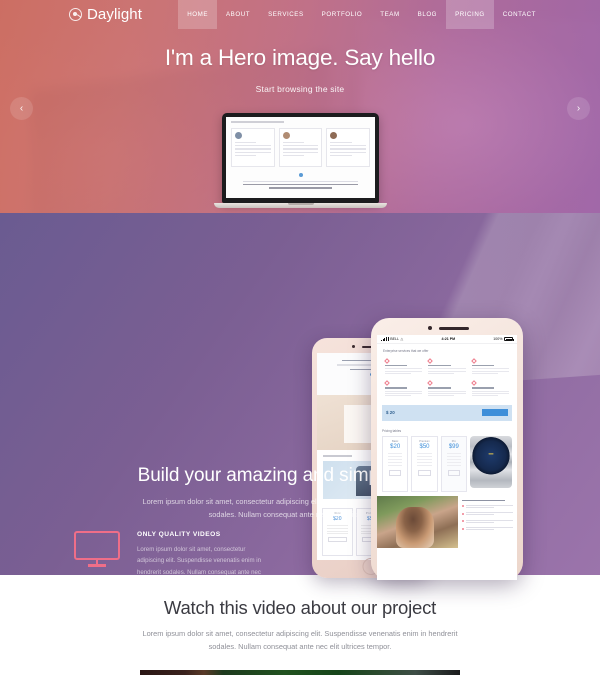 This screenshot has height=675, width=600. Describe the element at coordinates (389, 14) in the screenshot. I see `nav-item-team: TEAM` at that location.